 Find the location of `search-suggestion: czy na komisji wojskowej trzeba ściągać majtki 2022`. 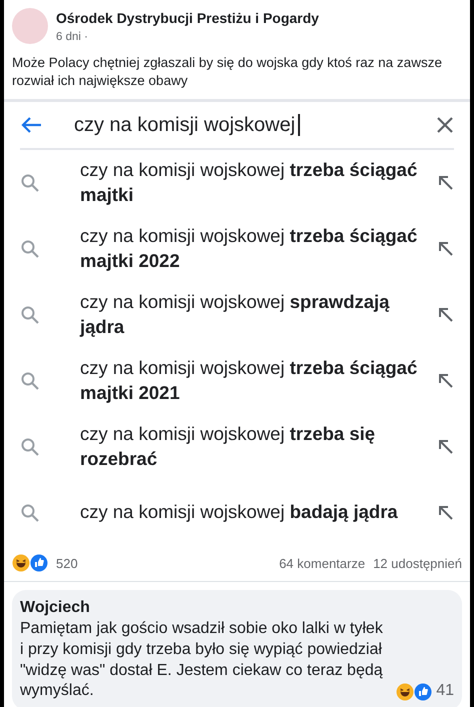

search-suggestion: czy na komisji wojskowej trzeba ściągać majtki 2022 is located at coordinates (251, 249).